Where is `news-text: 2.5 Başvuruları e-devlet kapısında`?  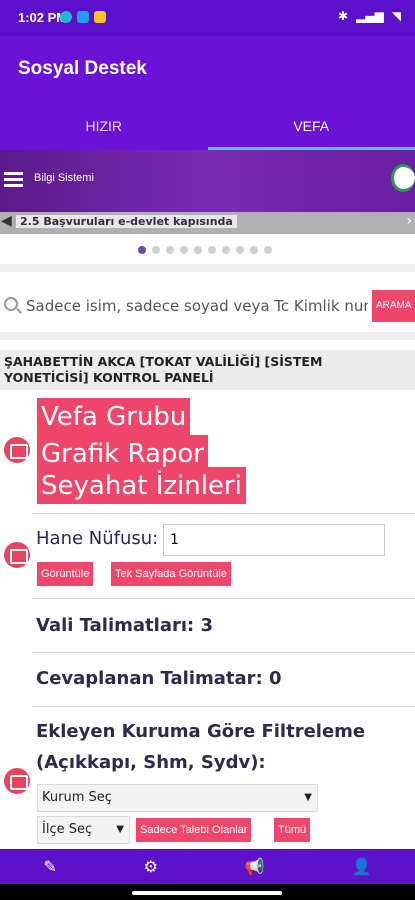
news-text: 2.5 Başvuruları e-devlet kapısında is located at coordinates (126, 221).